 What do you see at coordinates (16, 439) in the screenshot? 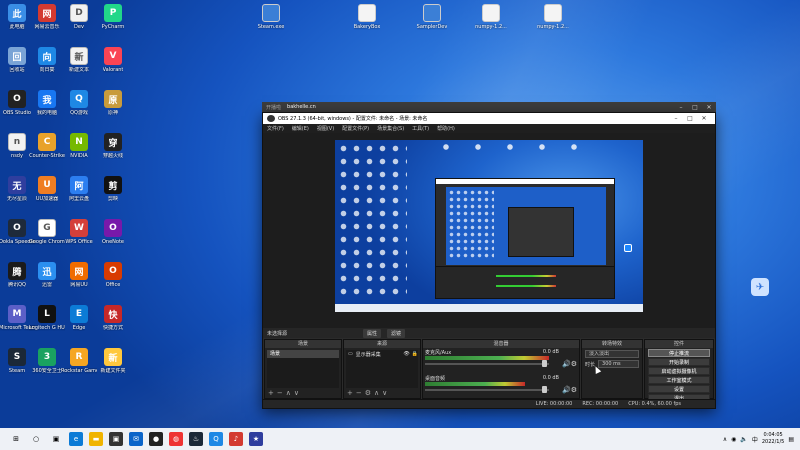
I see `start-icon: ⊞` at bounding box center [16, 439].